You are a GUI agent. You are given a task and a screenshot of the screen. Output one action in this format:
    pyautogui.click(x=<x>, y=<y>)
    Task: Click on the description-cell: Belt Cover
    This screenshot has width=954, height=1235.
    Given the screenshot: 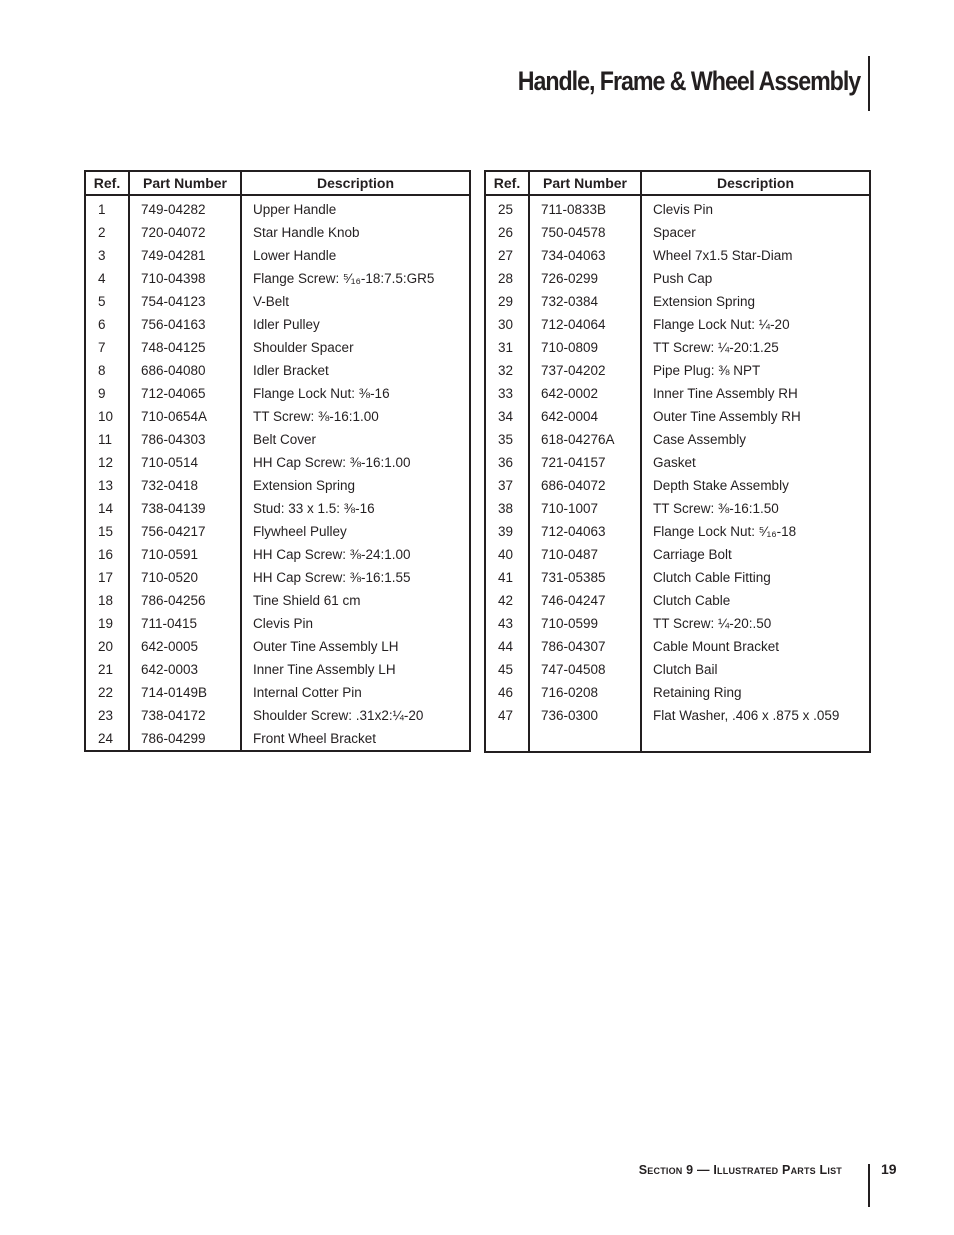 What is the action you would take?
    pyautogui.click(x=355, y=439)
    